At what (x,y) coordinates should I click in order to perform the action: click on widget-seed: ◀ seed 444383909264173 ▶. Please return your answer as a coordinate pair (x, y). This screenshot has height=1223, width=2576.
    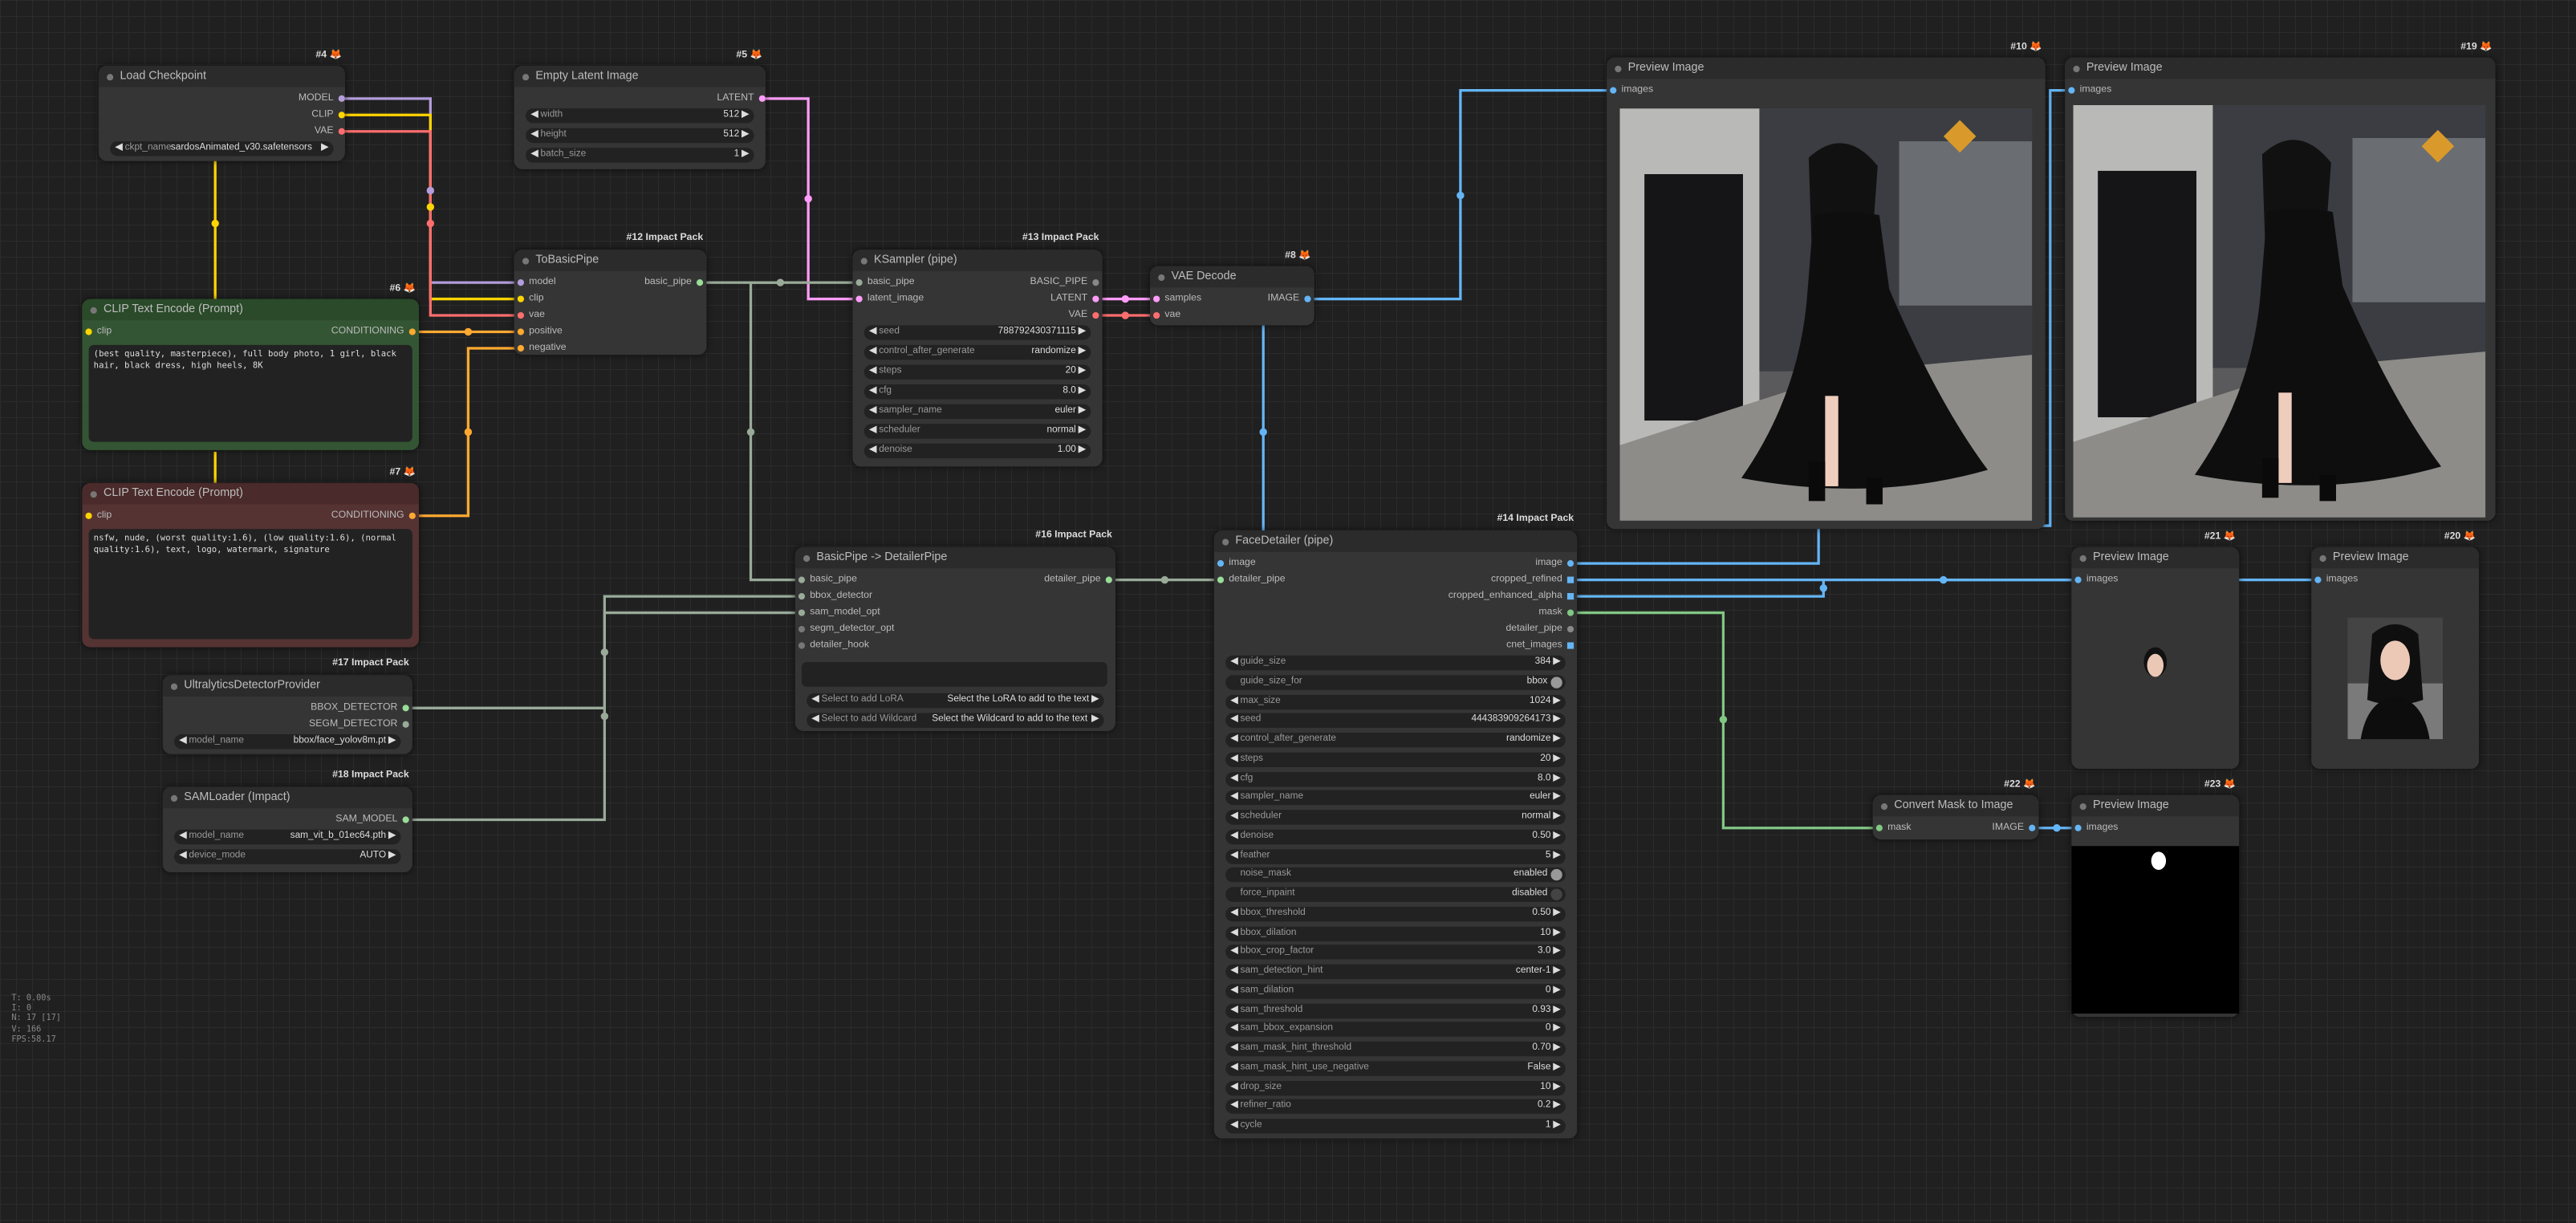
    Looking at the image, I should click on (1396, 721).